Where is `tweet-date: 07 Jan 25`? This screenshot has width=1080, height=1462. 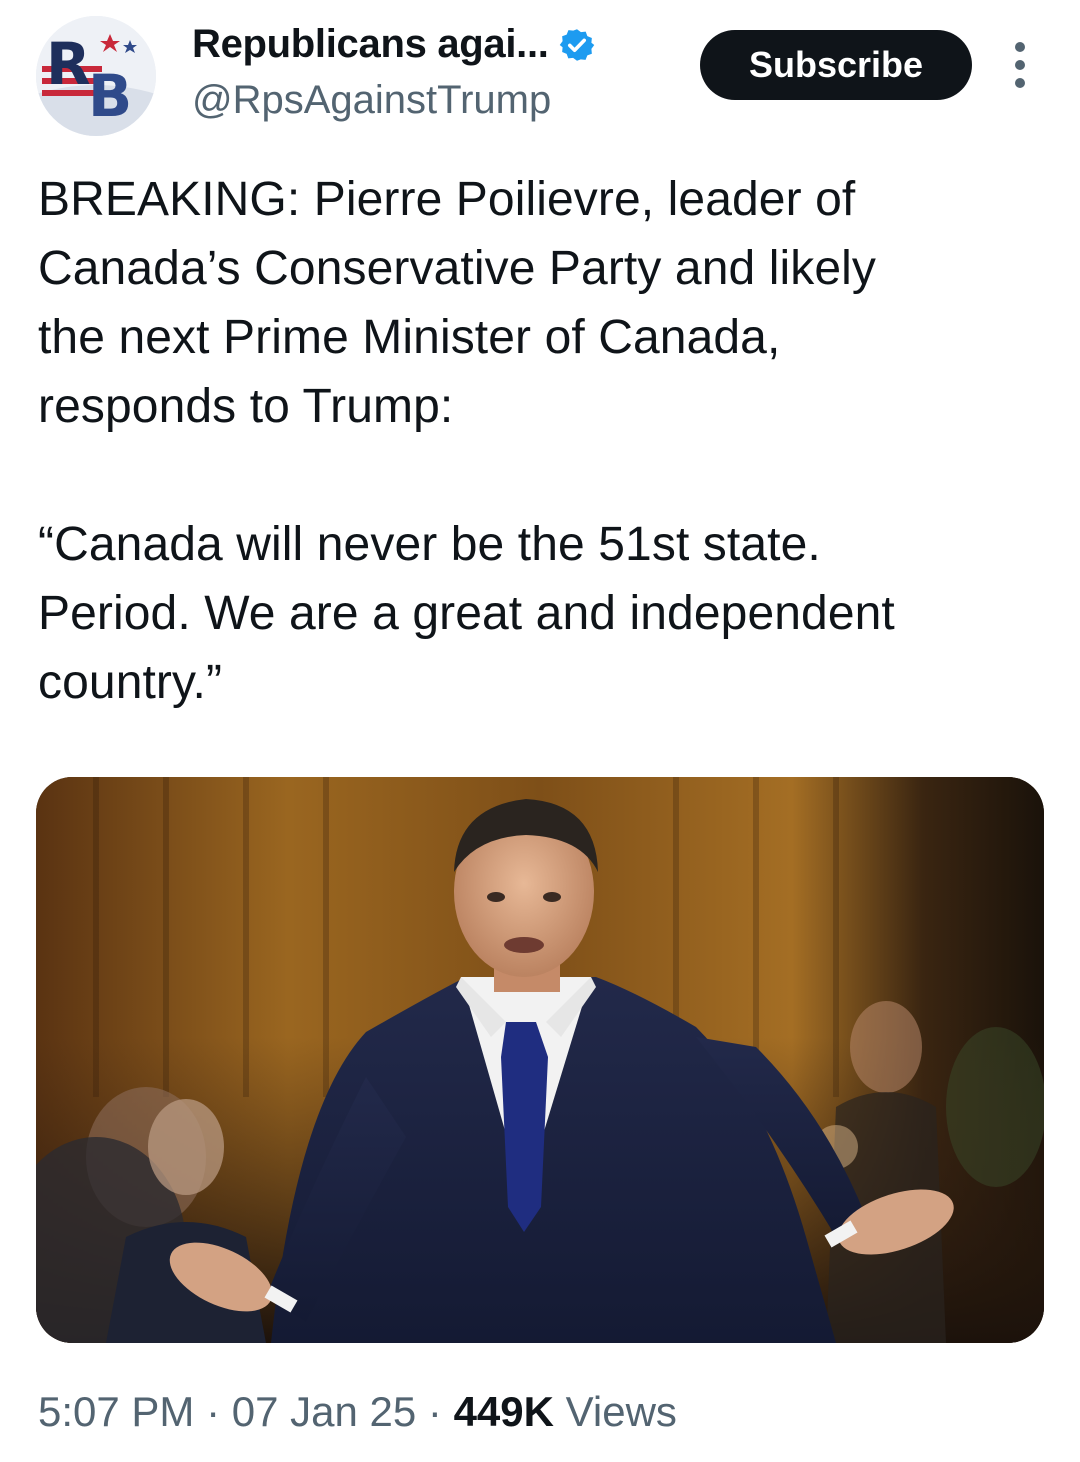
tweet-date: 07 Jan 25 is located at coordinates (324, 1412).